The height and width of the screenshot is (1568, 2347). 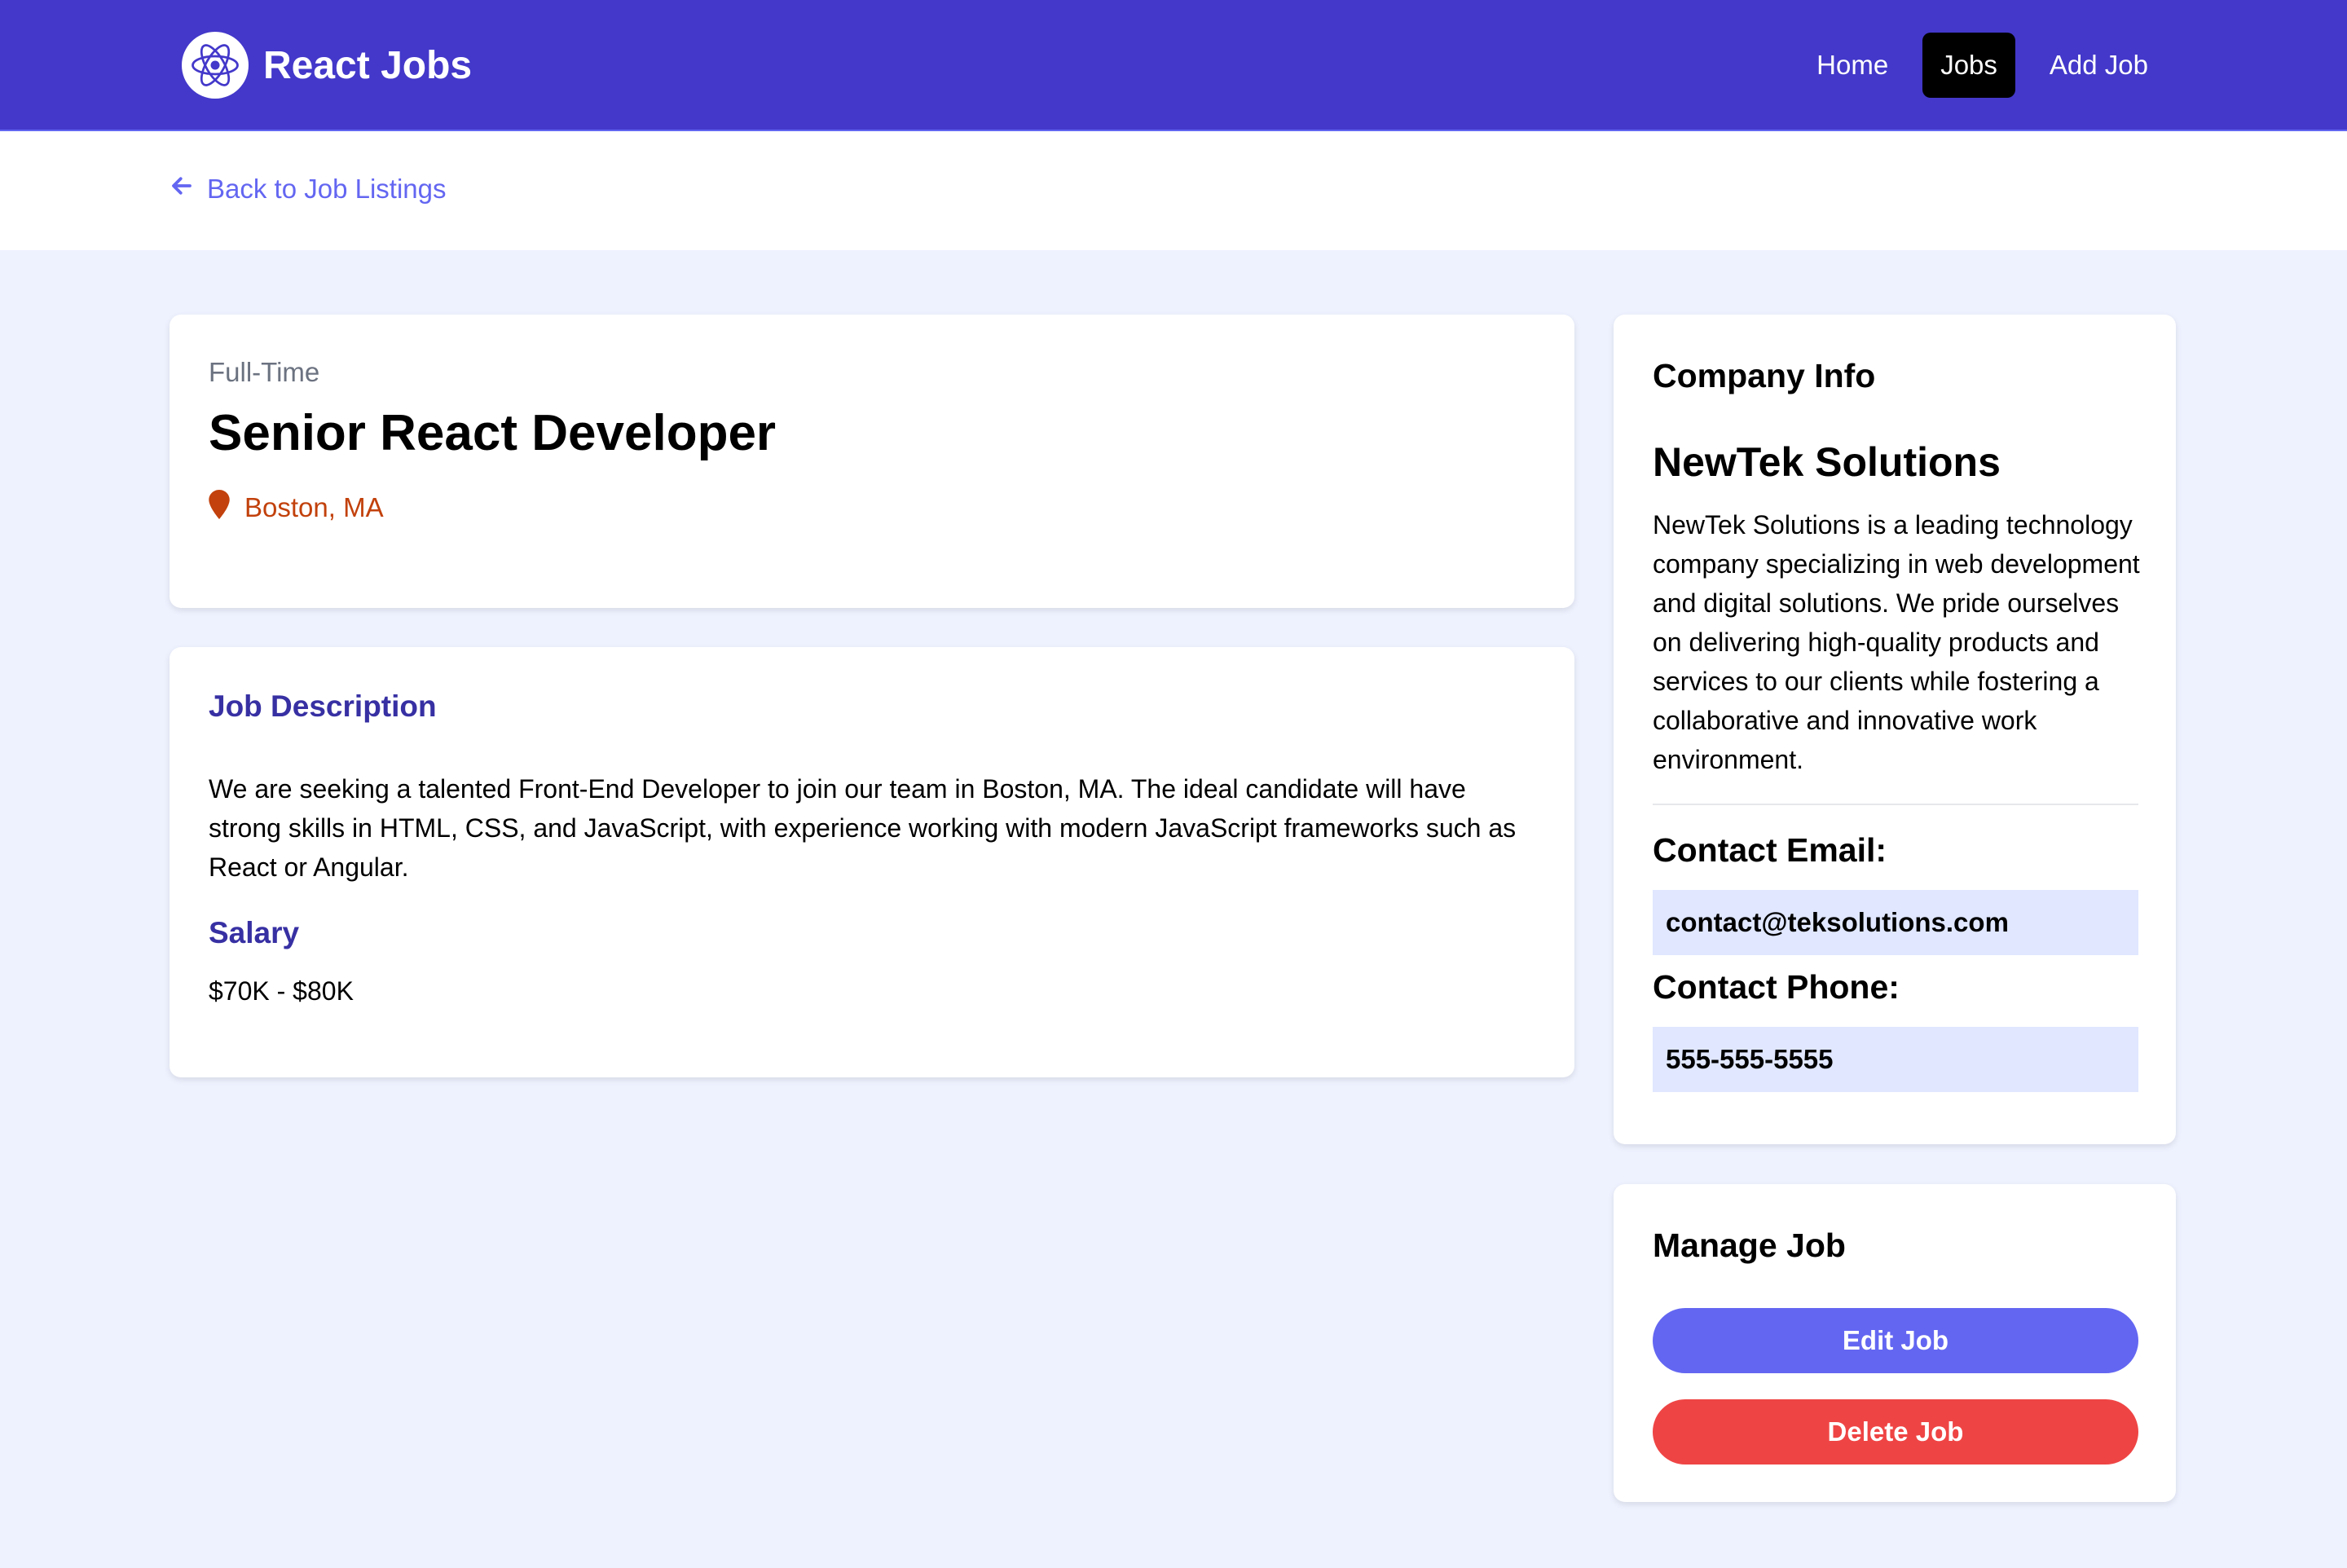 I want to click on contact-phone-label: Contact Phone:, so click(x=1777, y=987).